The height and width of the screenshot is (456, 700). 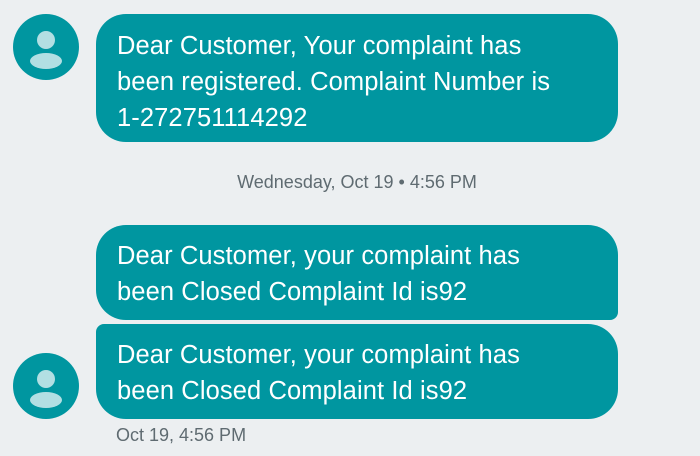 I want to click on date-separator: Wednesday, Oct 19 • 4:56 PM, so click(x=357, y=182).